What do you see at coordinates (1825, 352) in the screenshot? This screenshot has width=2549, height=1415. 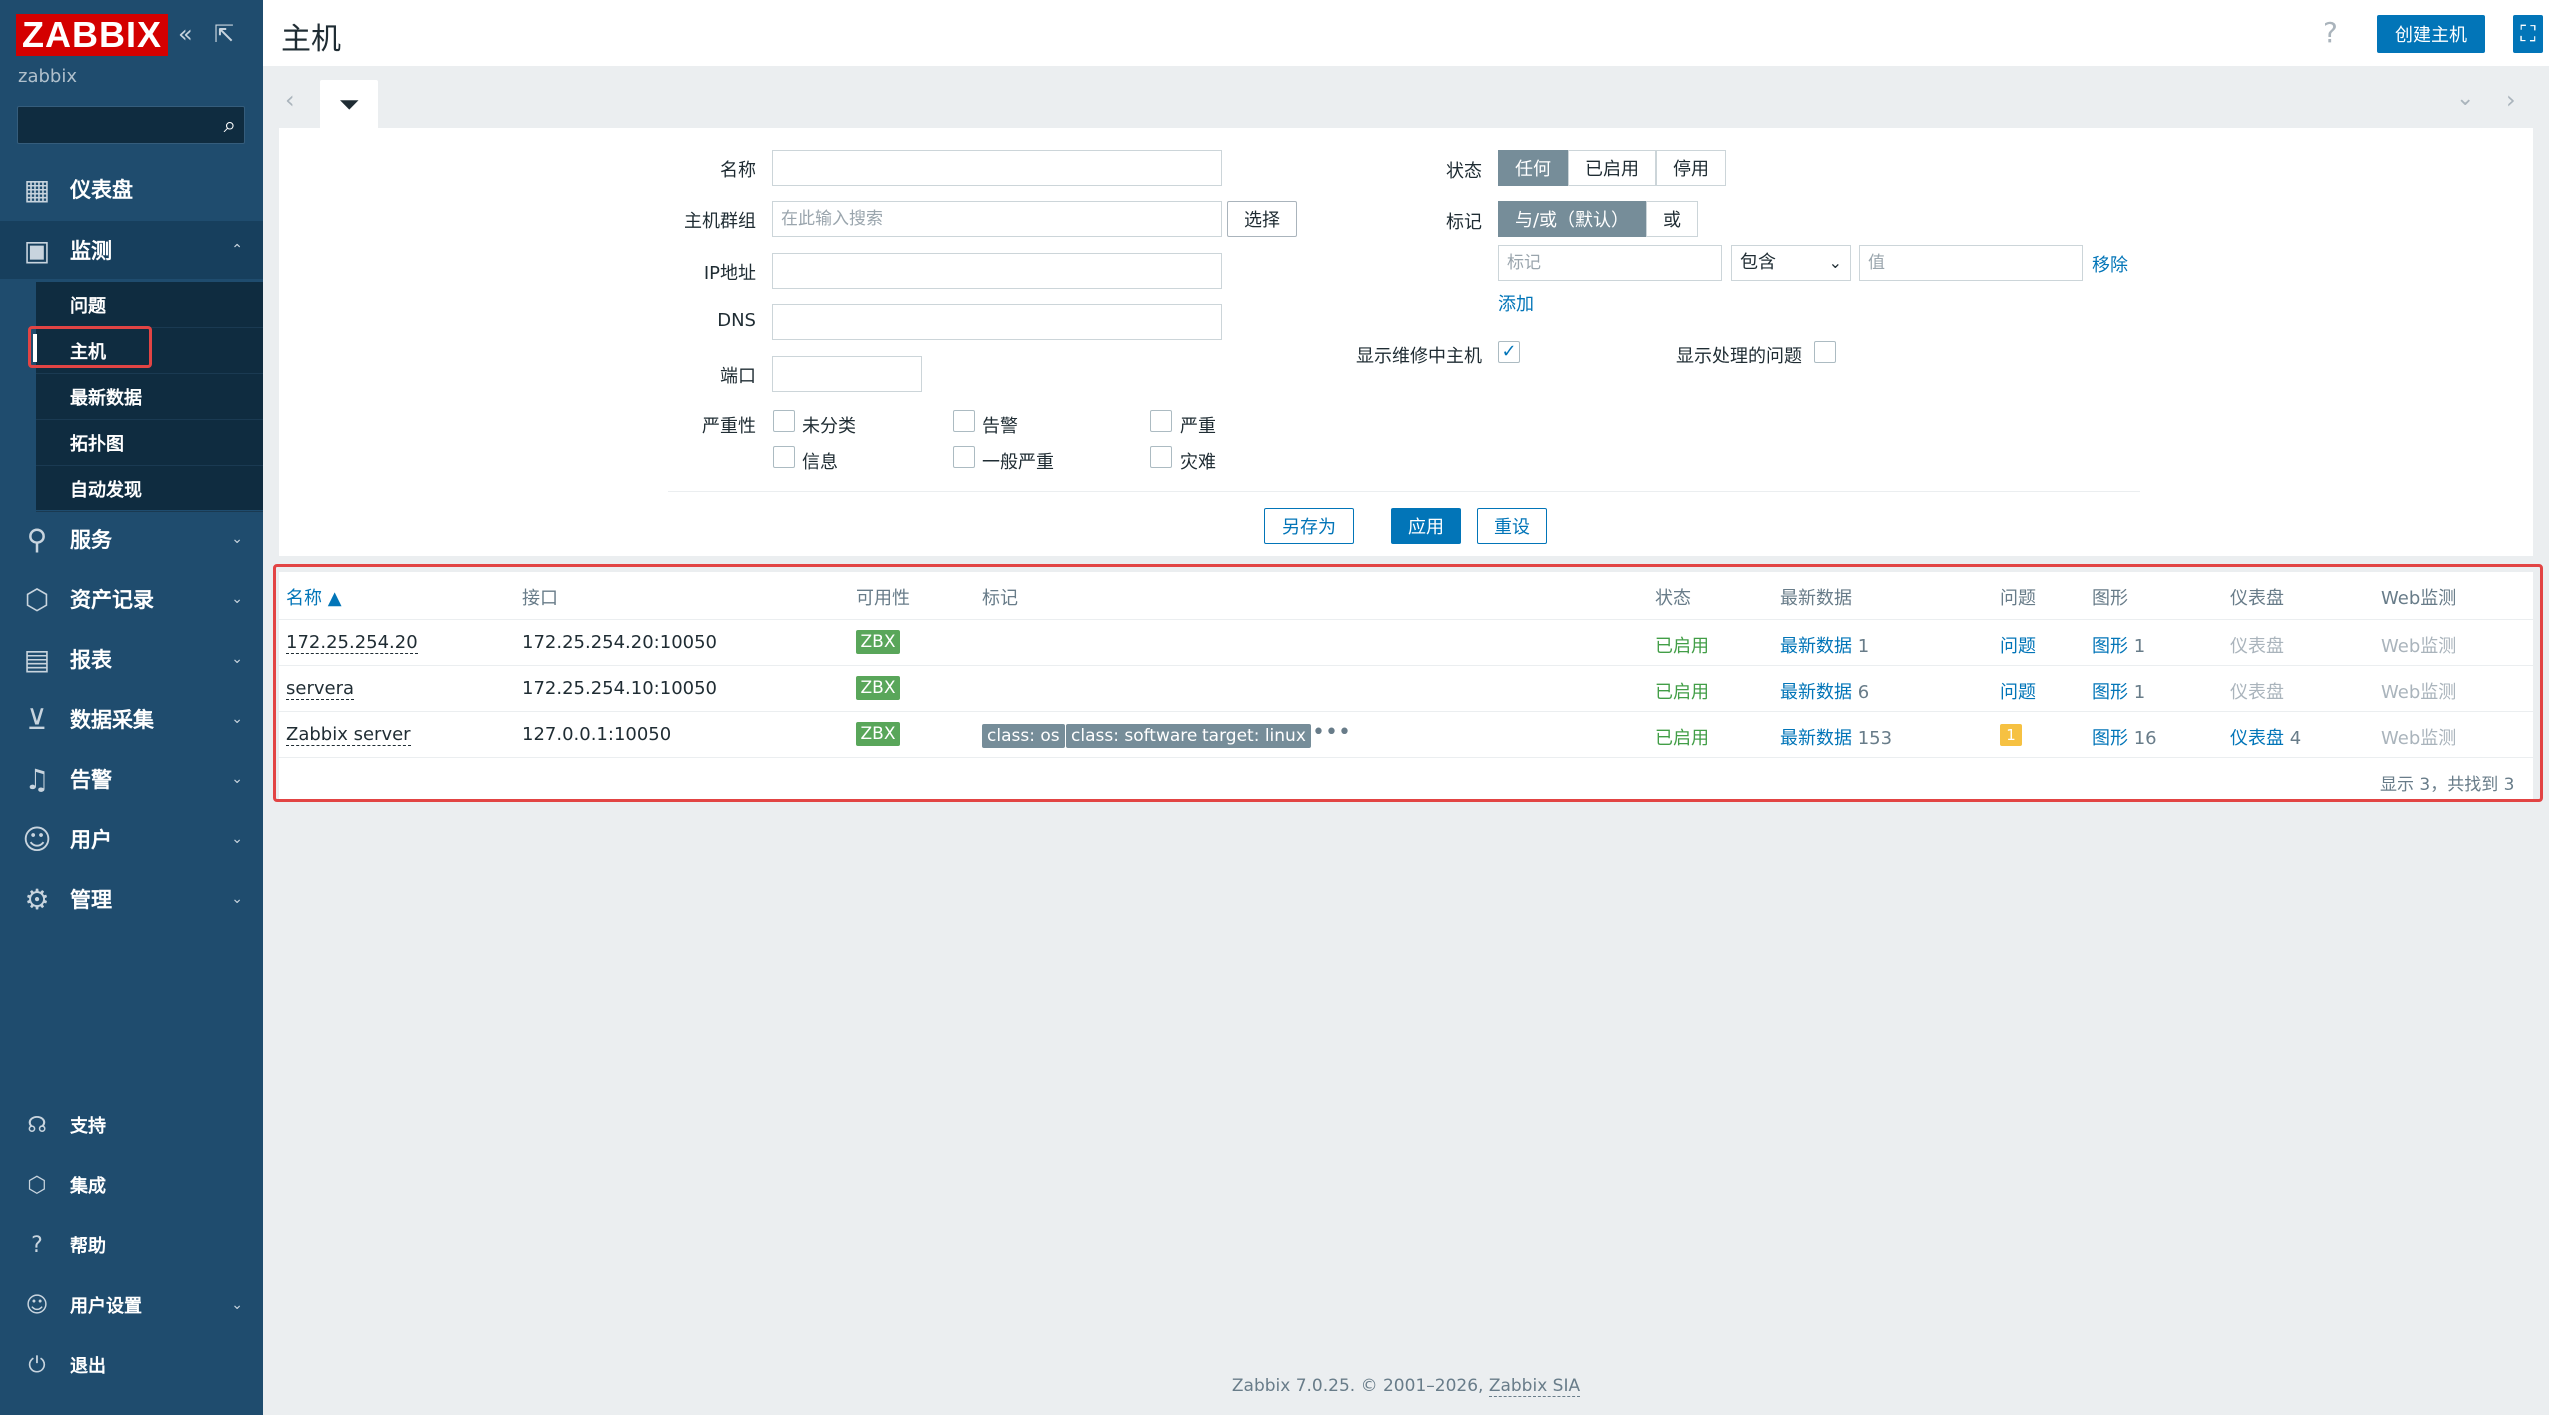 I see `show-suppressed-checkbox` at bounding box center [1825, 352].